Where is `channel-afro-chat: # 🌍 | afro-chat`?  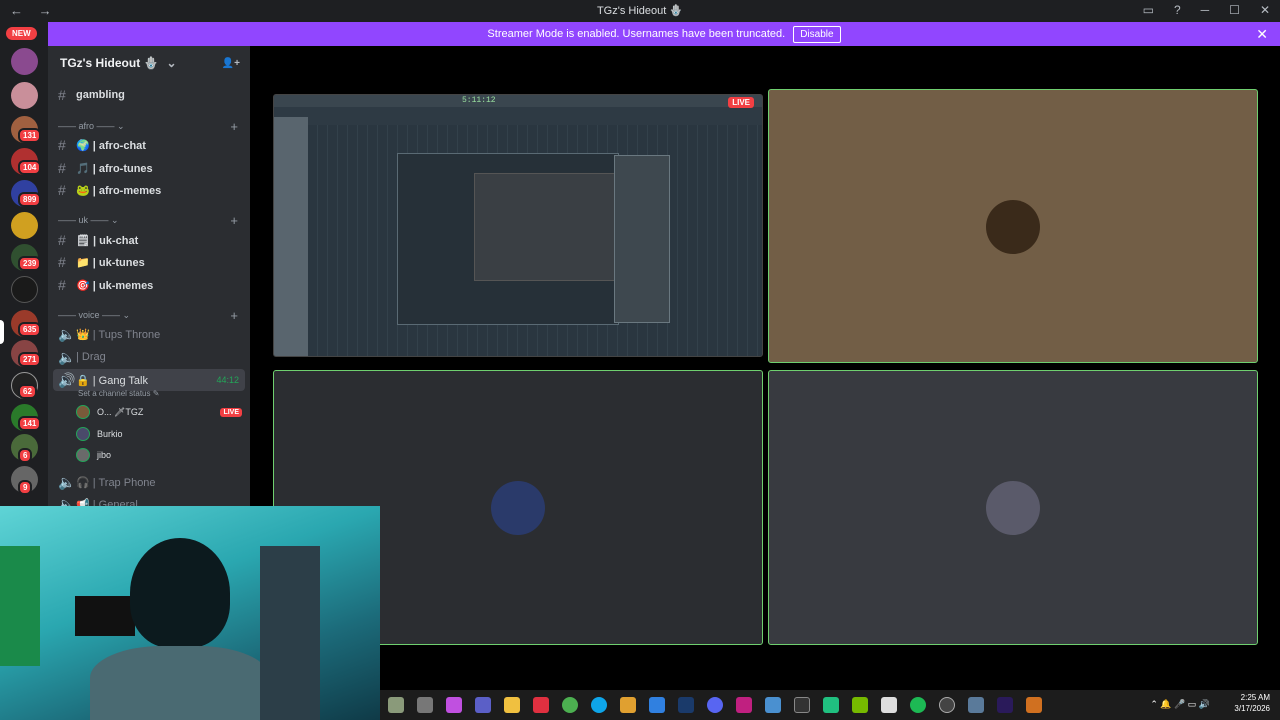 channel-afro-chat: # 🌍 | afro-chat is located at coordinates (149, 145).